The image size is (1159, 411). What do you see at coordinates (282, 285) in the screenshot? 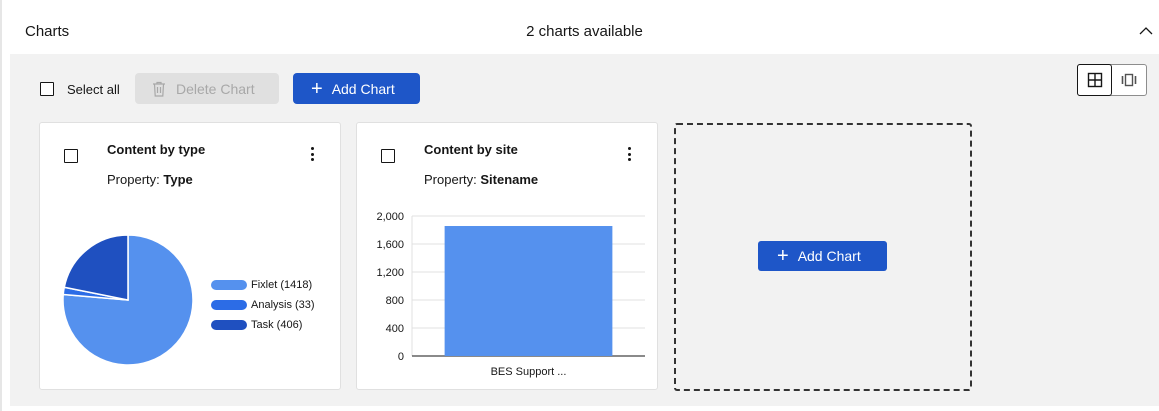
I see `legend-label: Fixlet (1418)` at bounding box center [282, 285].